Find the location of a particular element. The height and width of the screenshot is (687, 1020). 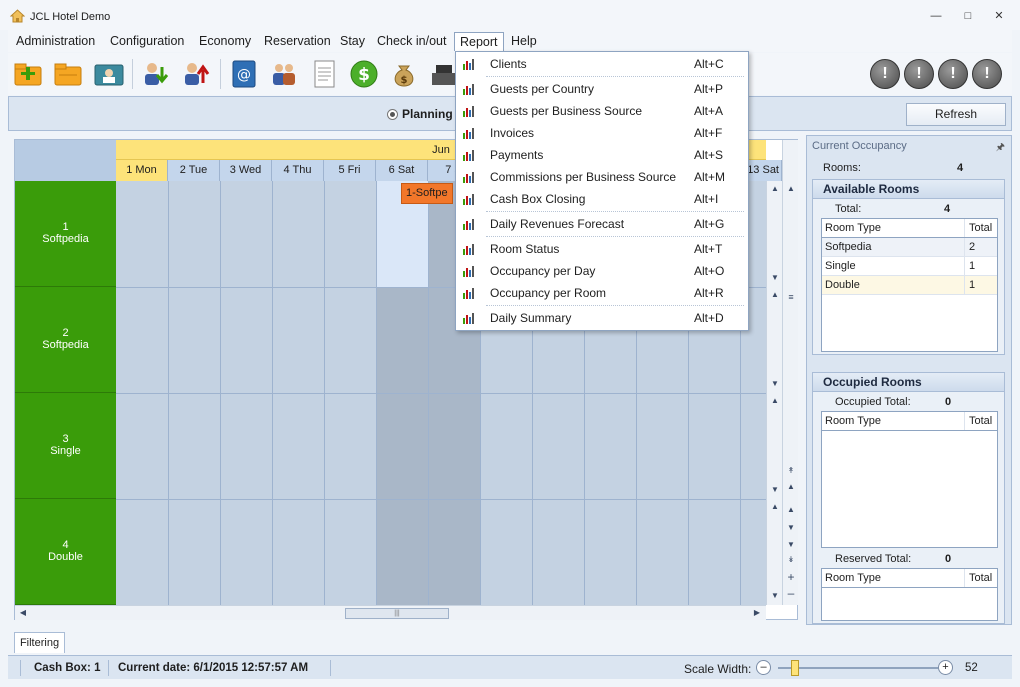

day-header: 5 Fri is located at coordinates (350, 170).